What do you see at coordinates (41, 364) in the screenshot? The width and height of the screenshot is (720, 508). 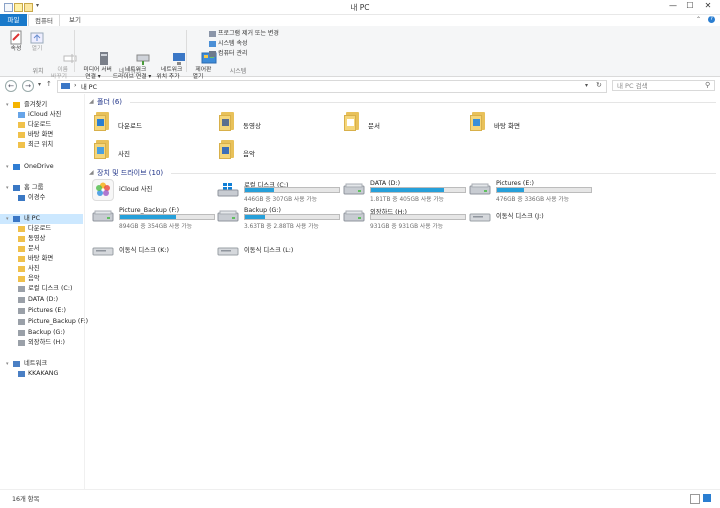 I see `sidebar-item: ▾ 네트워크` at bounding box center [41, 364].